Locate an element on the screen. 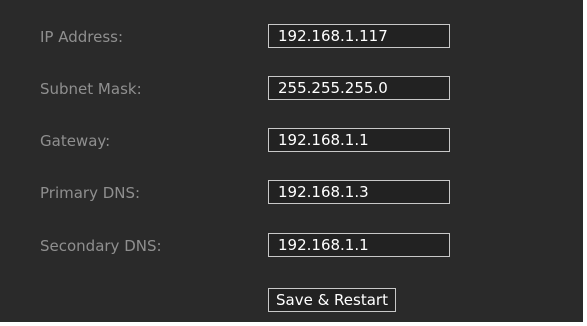 The image size is (587, 326). secondary-dns-row: Secondary DNS: is located at coordinates (291, 246).